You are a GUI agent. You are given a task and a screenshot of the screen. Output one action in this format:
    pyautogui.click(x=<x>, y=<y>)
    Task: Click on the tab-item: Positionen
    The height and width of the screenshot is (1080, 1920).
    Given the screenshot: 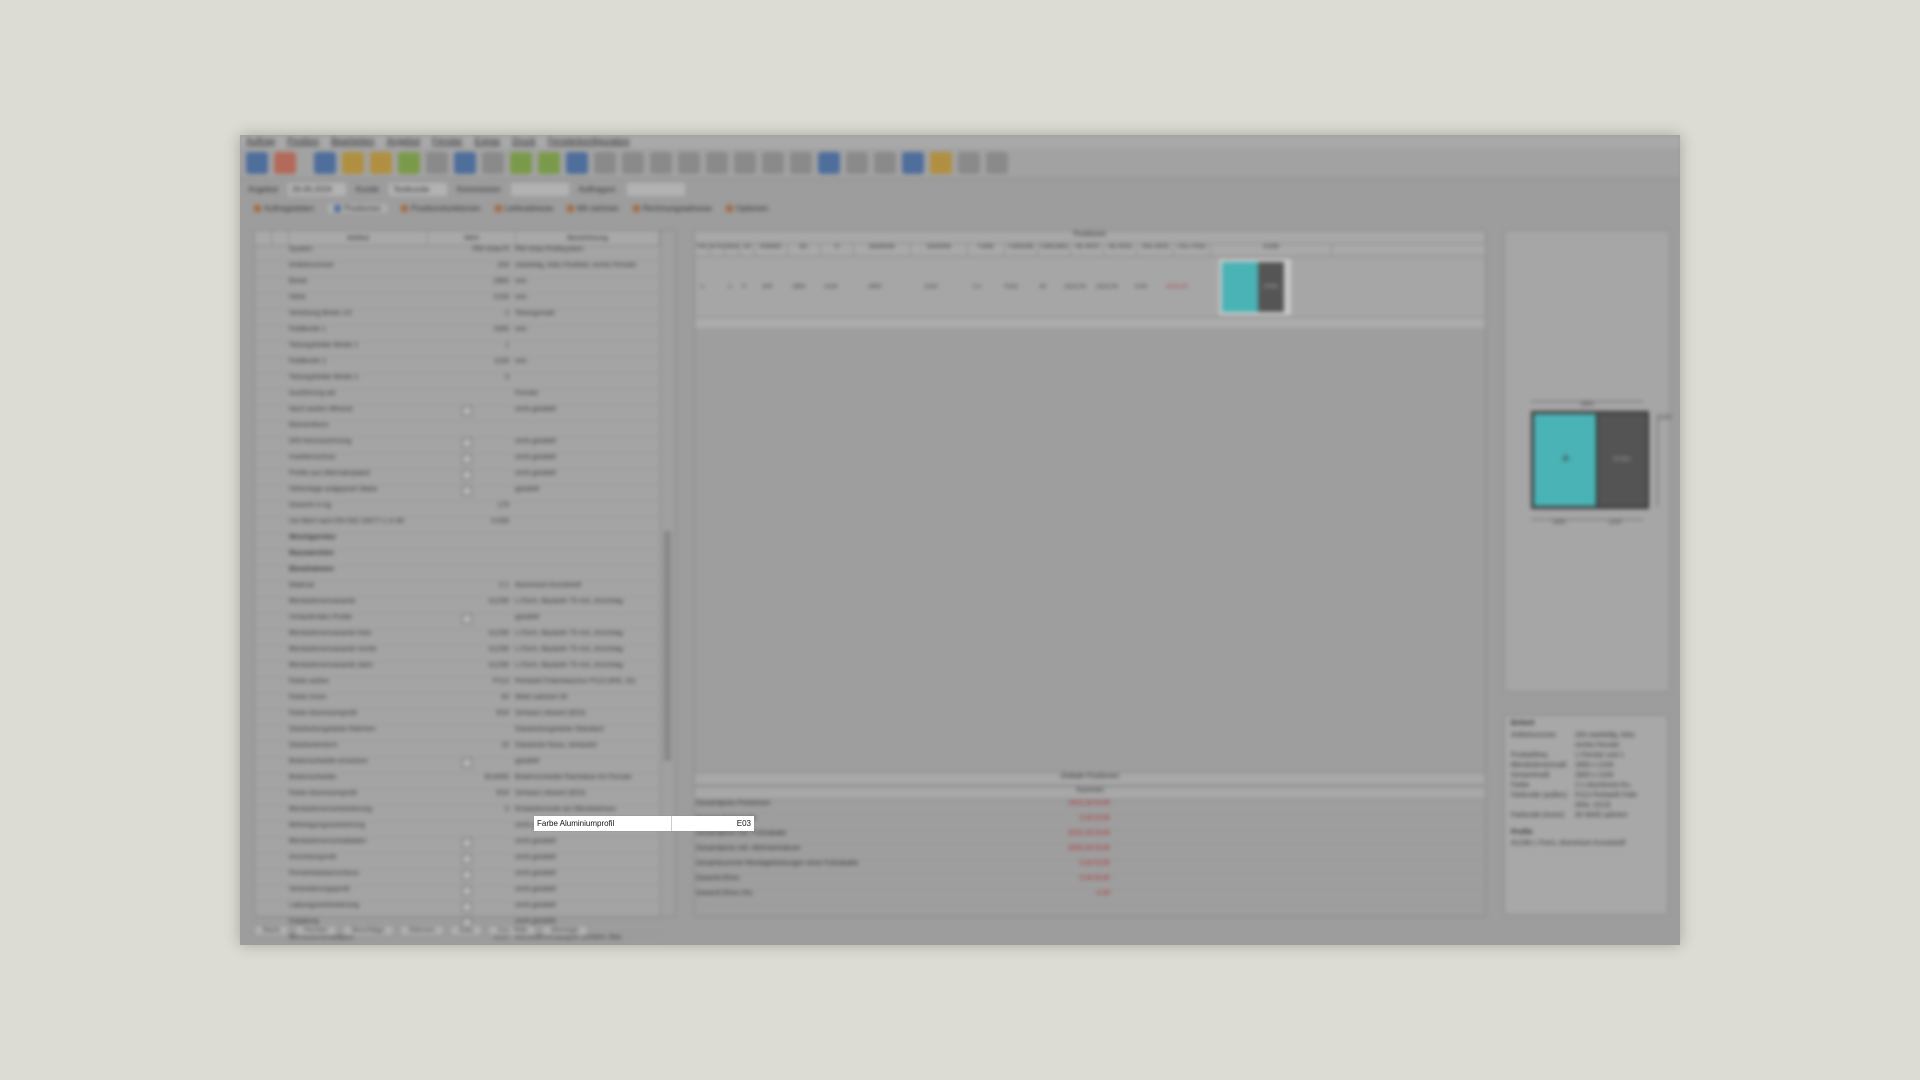 What is the action you would take?
    pyautogui.click(x=357, y=208)
    